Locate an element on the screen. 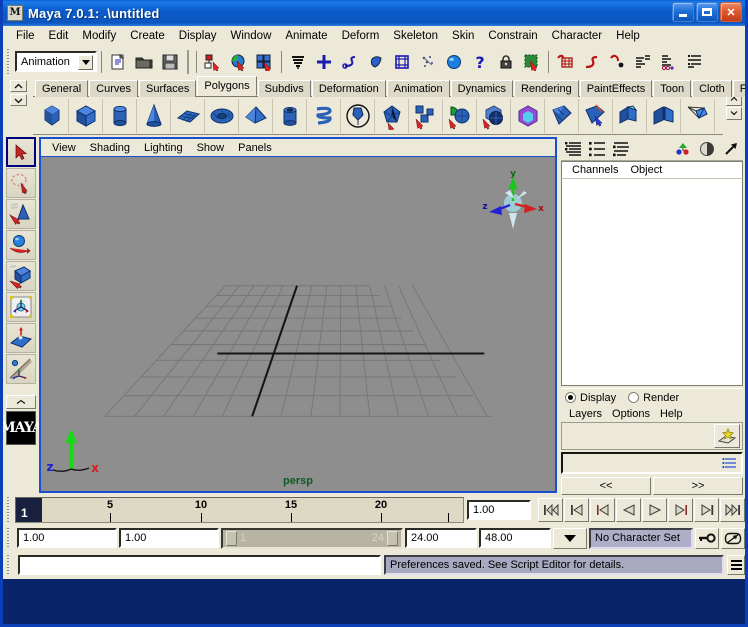  menu-constrain: Constrain is located at coordinates (512, 36).